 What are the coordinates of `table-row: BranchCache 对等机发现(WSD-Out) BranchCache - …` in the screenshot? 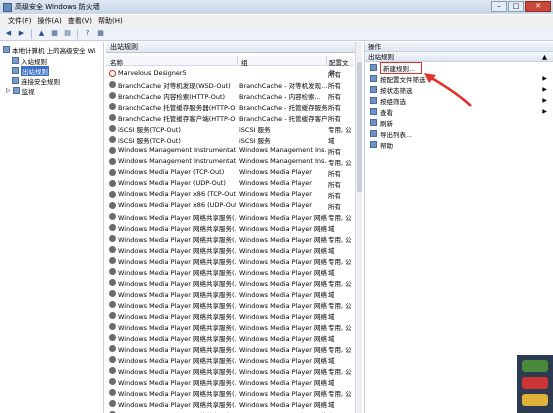 It's located at (230, 84).